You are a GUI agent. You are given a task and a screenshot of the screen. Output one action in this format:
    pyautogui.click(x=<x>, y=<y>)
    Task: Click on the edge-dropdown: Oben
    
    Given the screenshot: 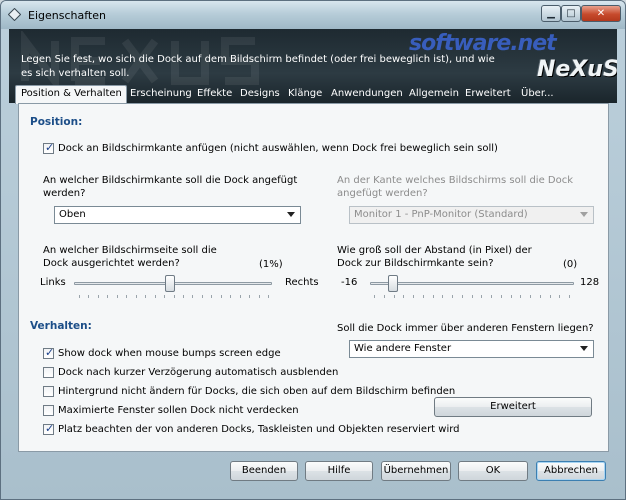 What is the action you would take?
    pyautogui.click(x=177, y=215)
    